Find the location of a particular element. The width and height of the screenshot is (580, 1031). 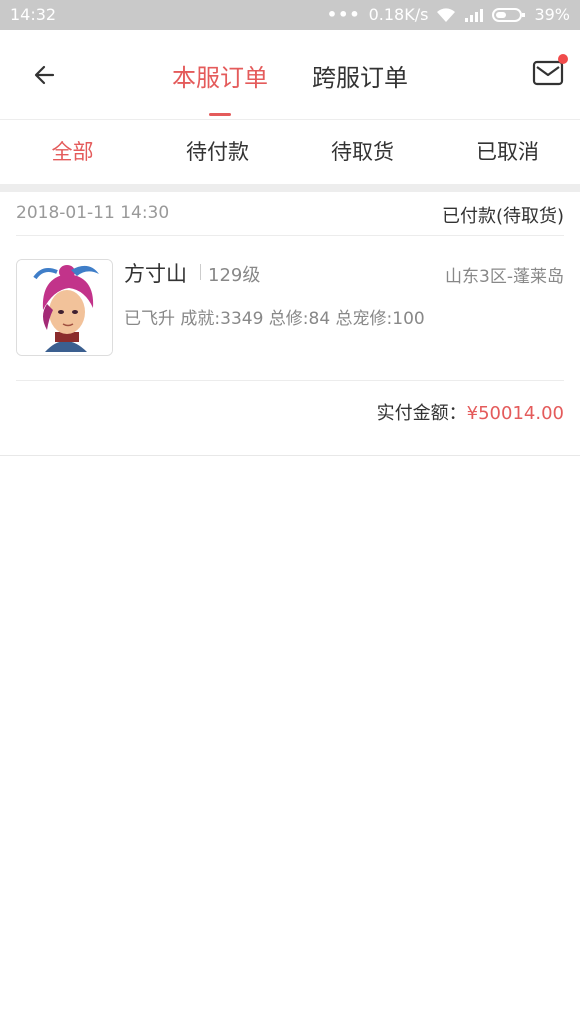

status-indicators: ••• 0.18K/s 39% is located at coordinates (448, 14).